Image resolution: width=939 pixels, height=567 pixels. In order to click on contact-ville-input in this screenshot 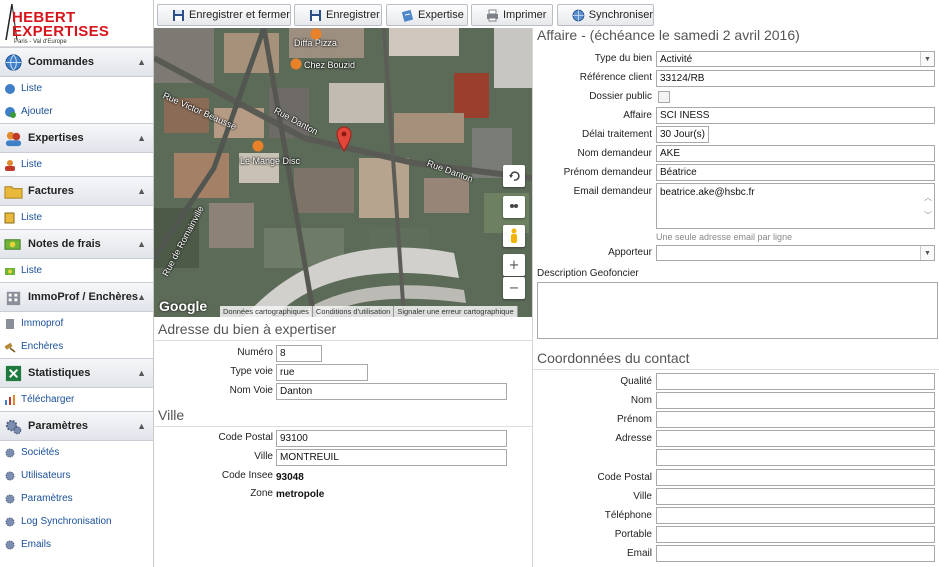, I will do `click(795, 496)`.